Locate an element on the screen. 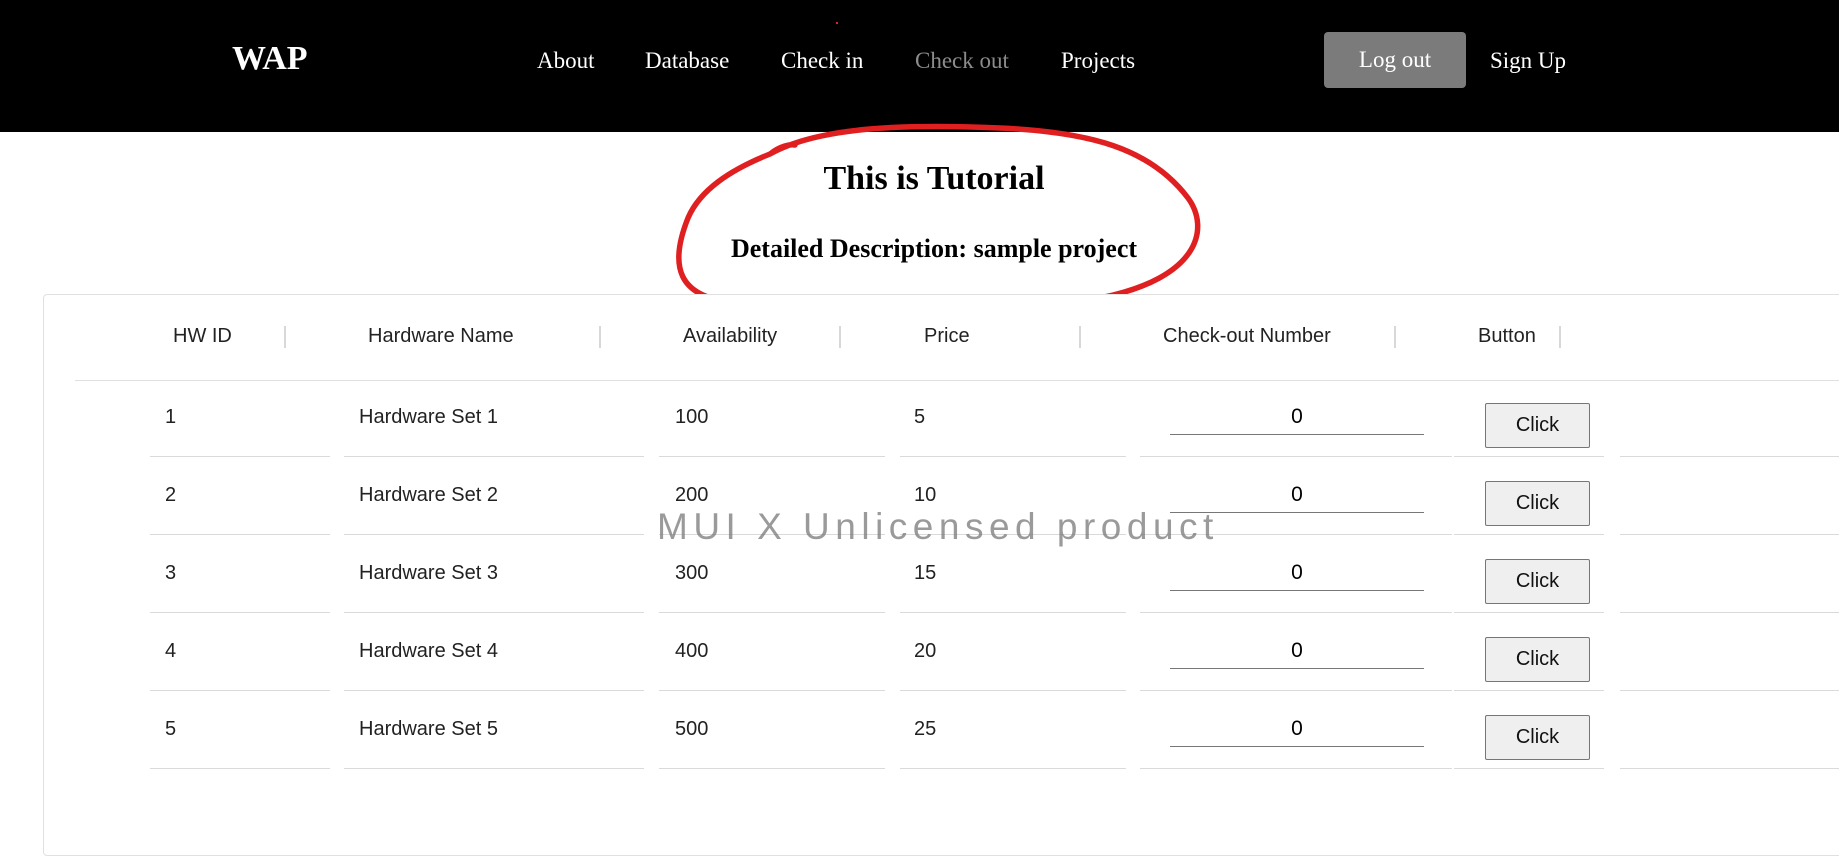 This screenshot has width=1839, height=856. cell-hardware-name: Hardware Set 3 is located at coordinates (428, 573).